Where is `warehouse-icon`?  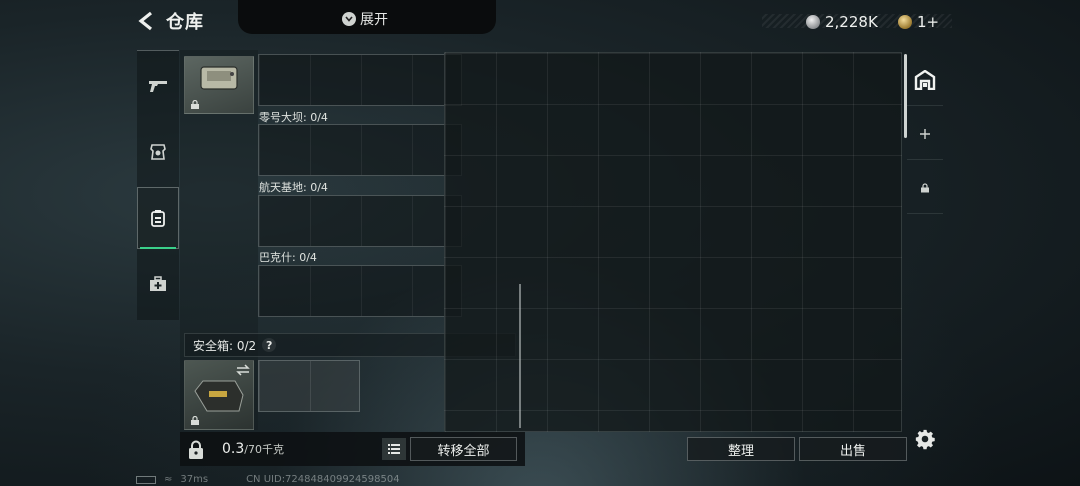
warehouse-icon is located at coordinates (925, 79).